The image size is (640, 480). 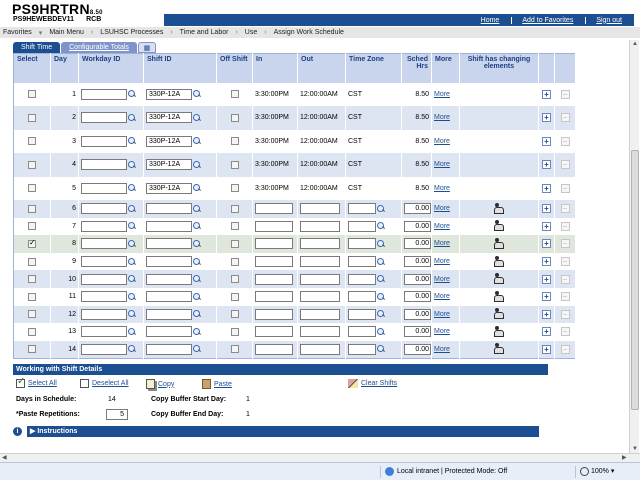 I want to click on breadcrumb-favorites: Favorites, so click(x=17, y=32).